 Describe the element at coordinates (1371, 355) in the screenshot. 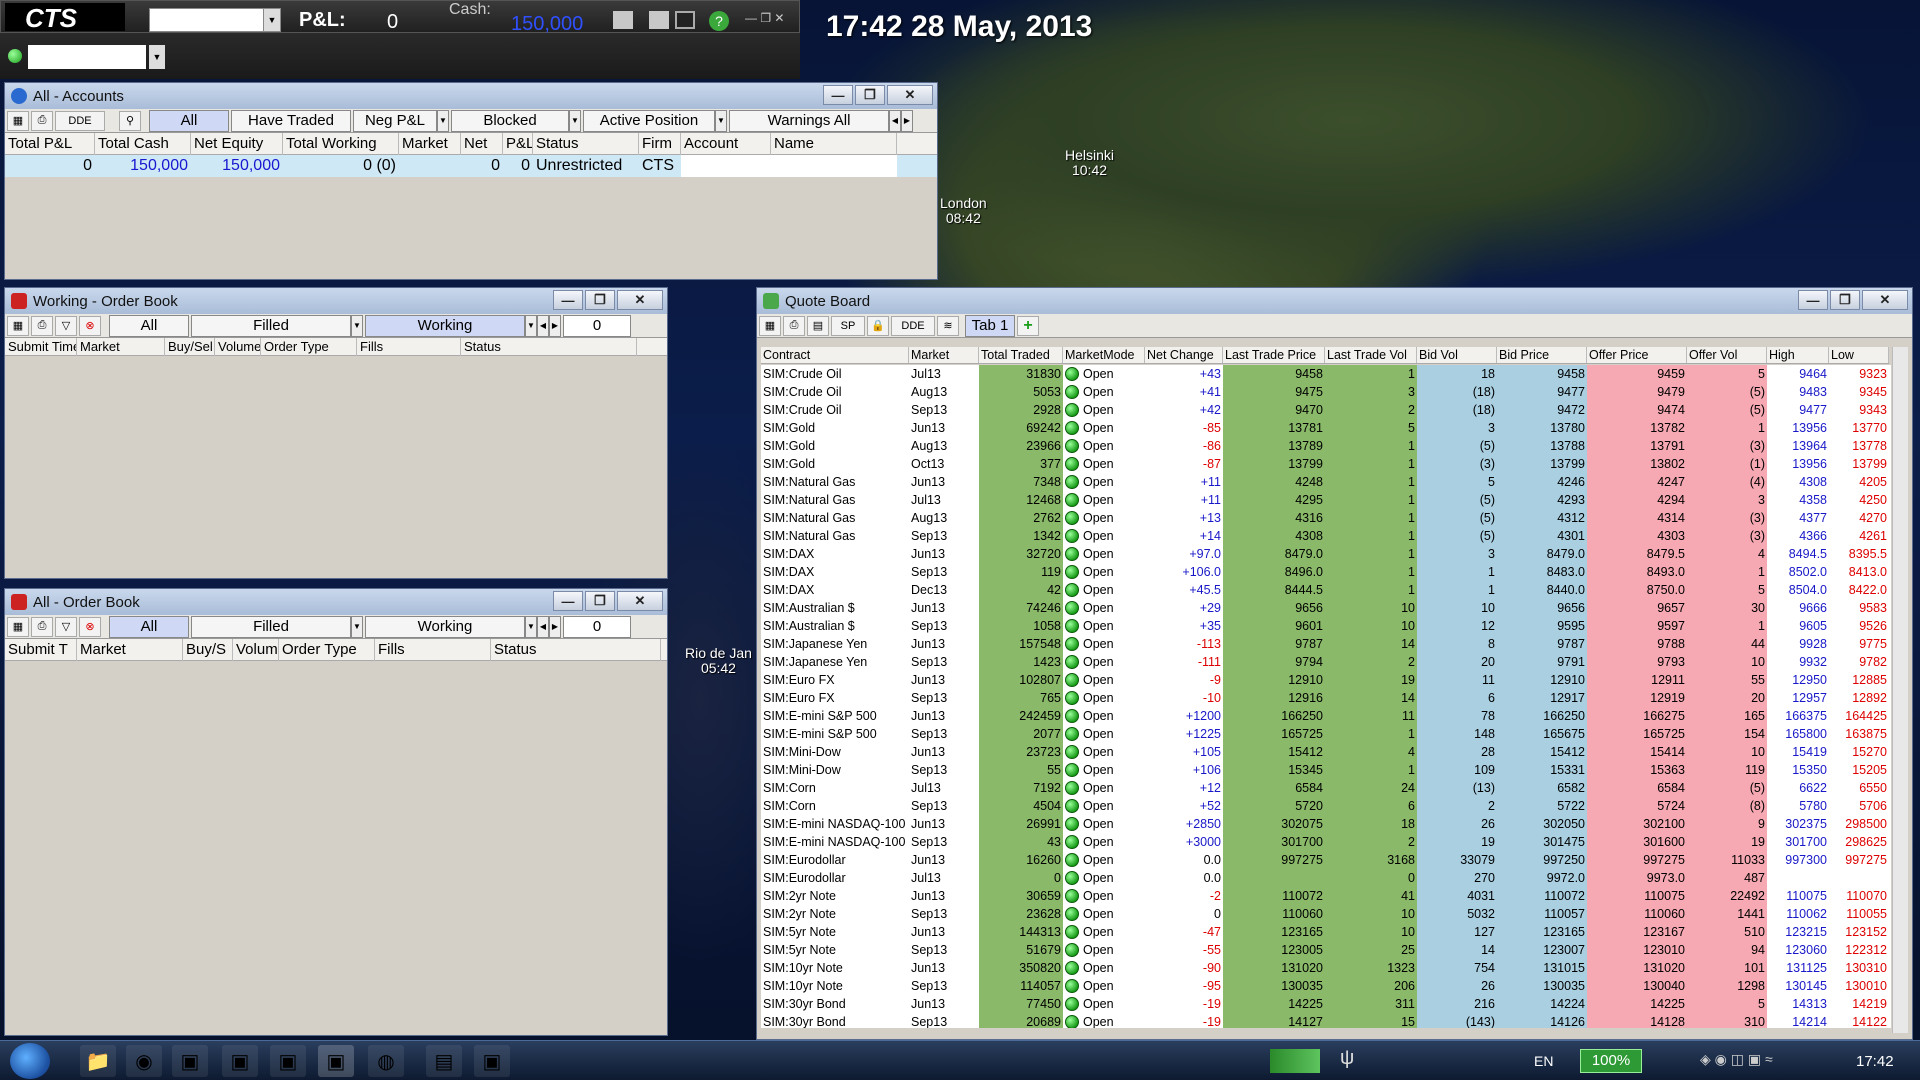

I see `col-last-trade-vol: Last Trade Vol` at that location.